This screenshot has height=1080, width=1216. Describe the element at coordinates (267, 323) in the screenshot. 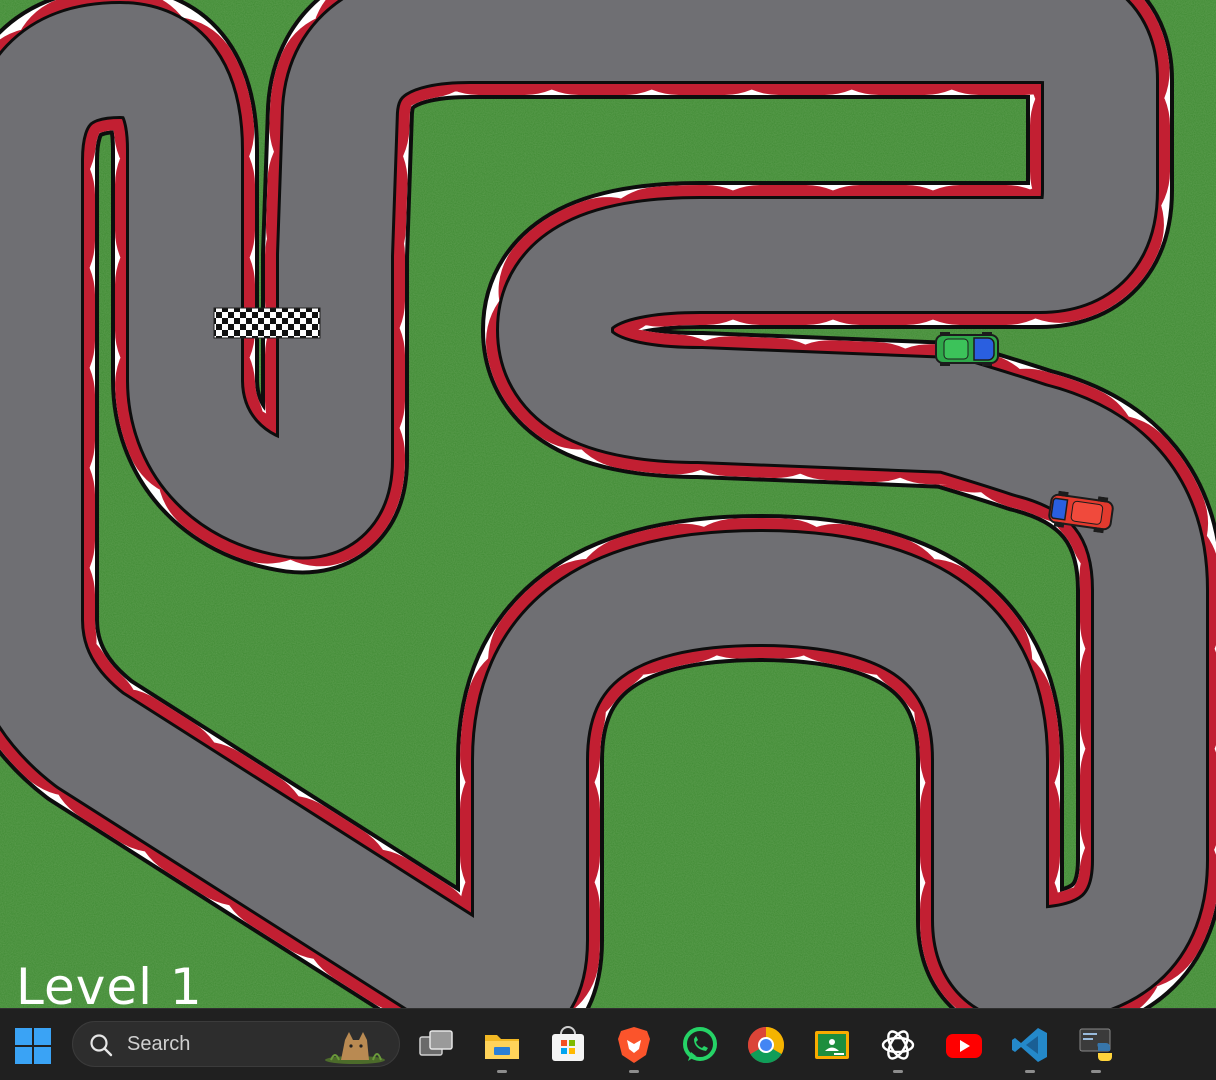

I see `finish-line` at that location.